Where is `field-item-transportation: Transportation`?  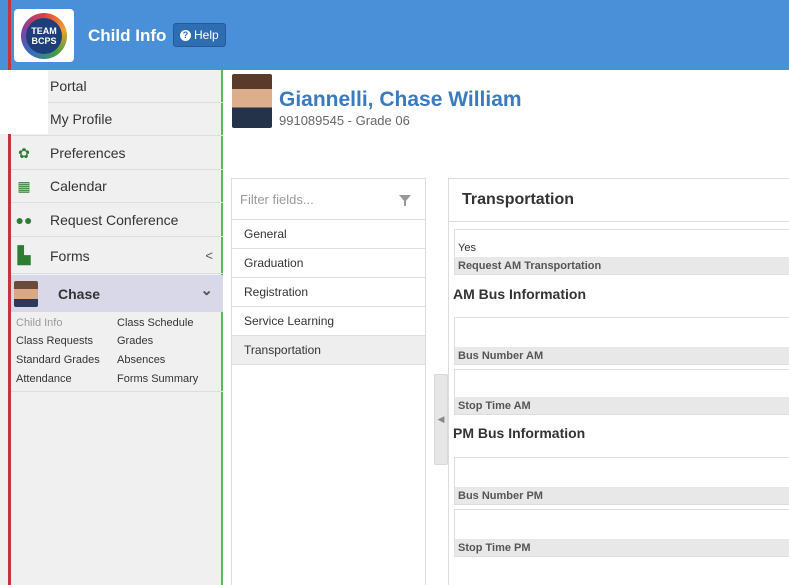
field-item-transportation: Transportation is located at coordinates (328, 350).